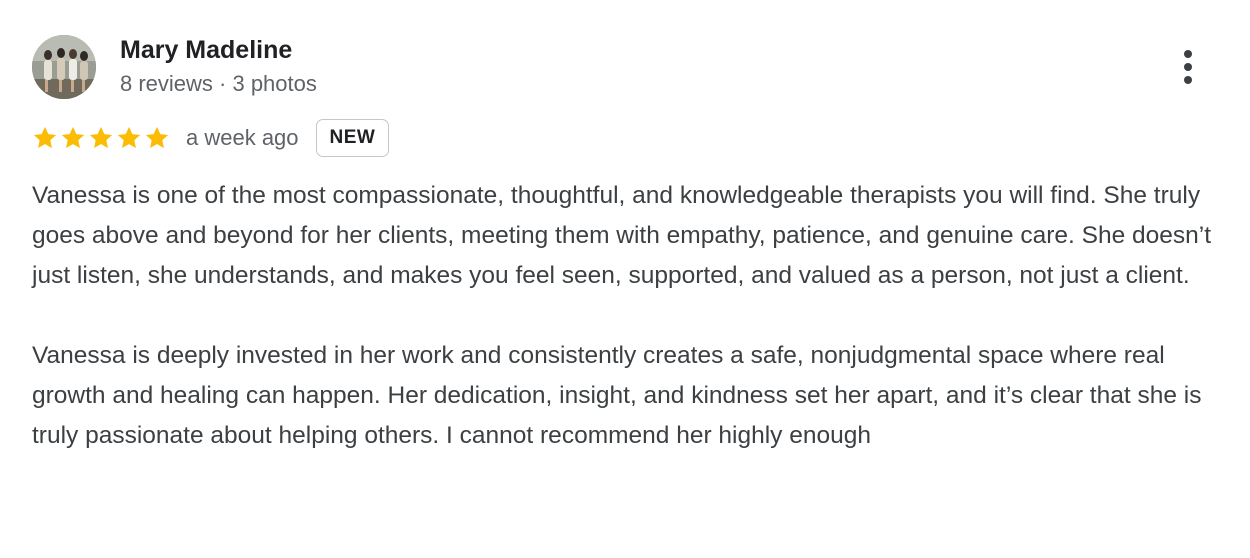 The image size is (1250, 558). Describe the element at coordinates (206, 50) in the screenshot. I see `author-name: Mary Madeline` at that location.